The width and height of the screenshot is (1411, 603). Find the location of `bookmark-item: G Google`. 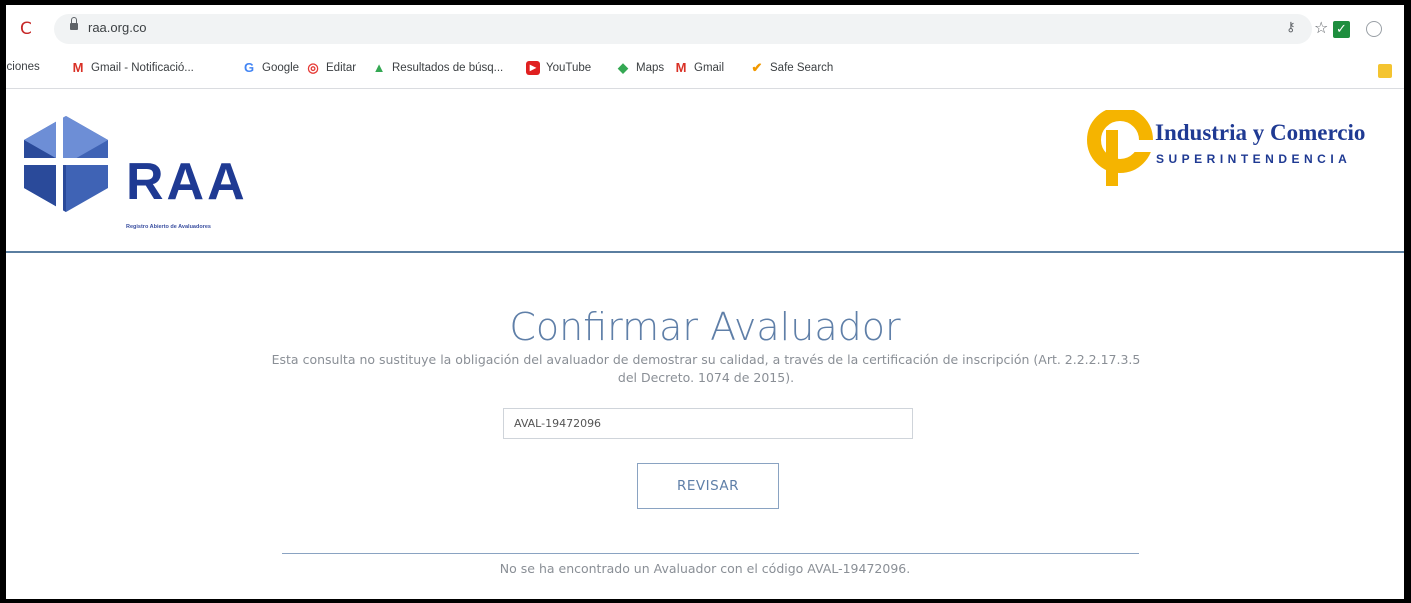

bookmark-item: G Google is located at coordinates (270, 68).